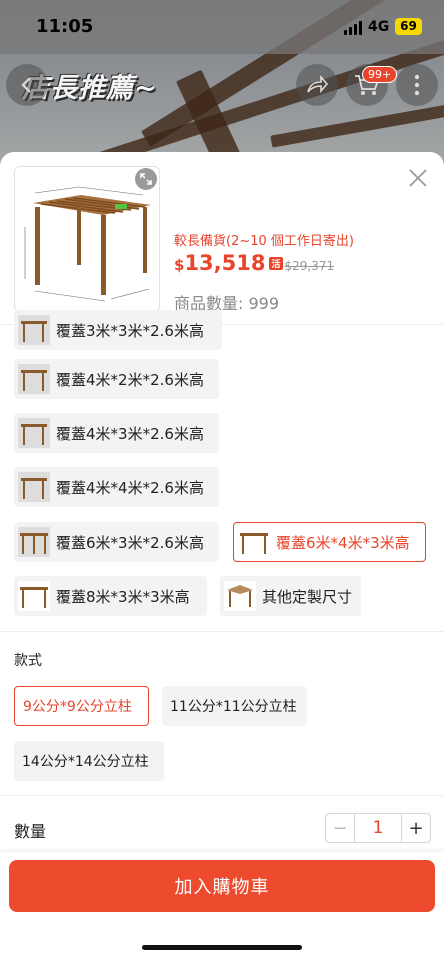 This screenshot has width=444, height=960. Describe the element at coordinates (340, 828) in the screenshot. I see `decrement-button: −` at that location.